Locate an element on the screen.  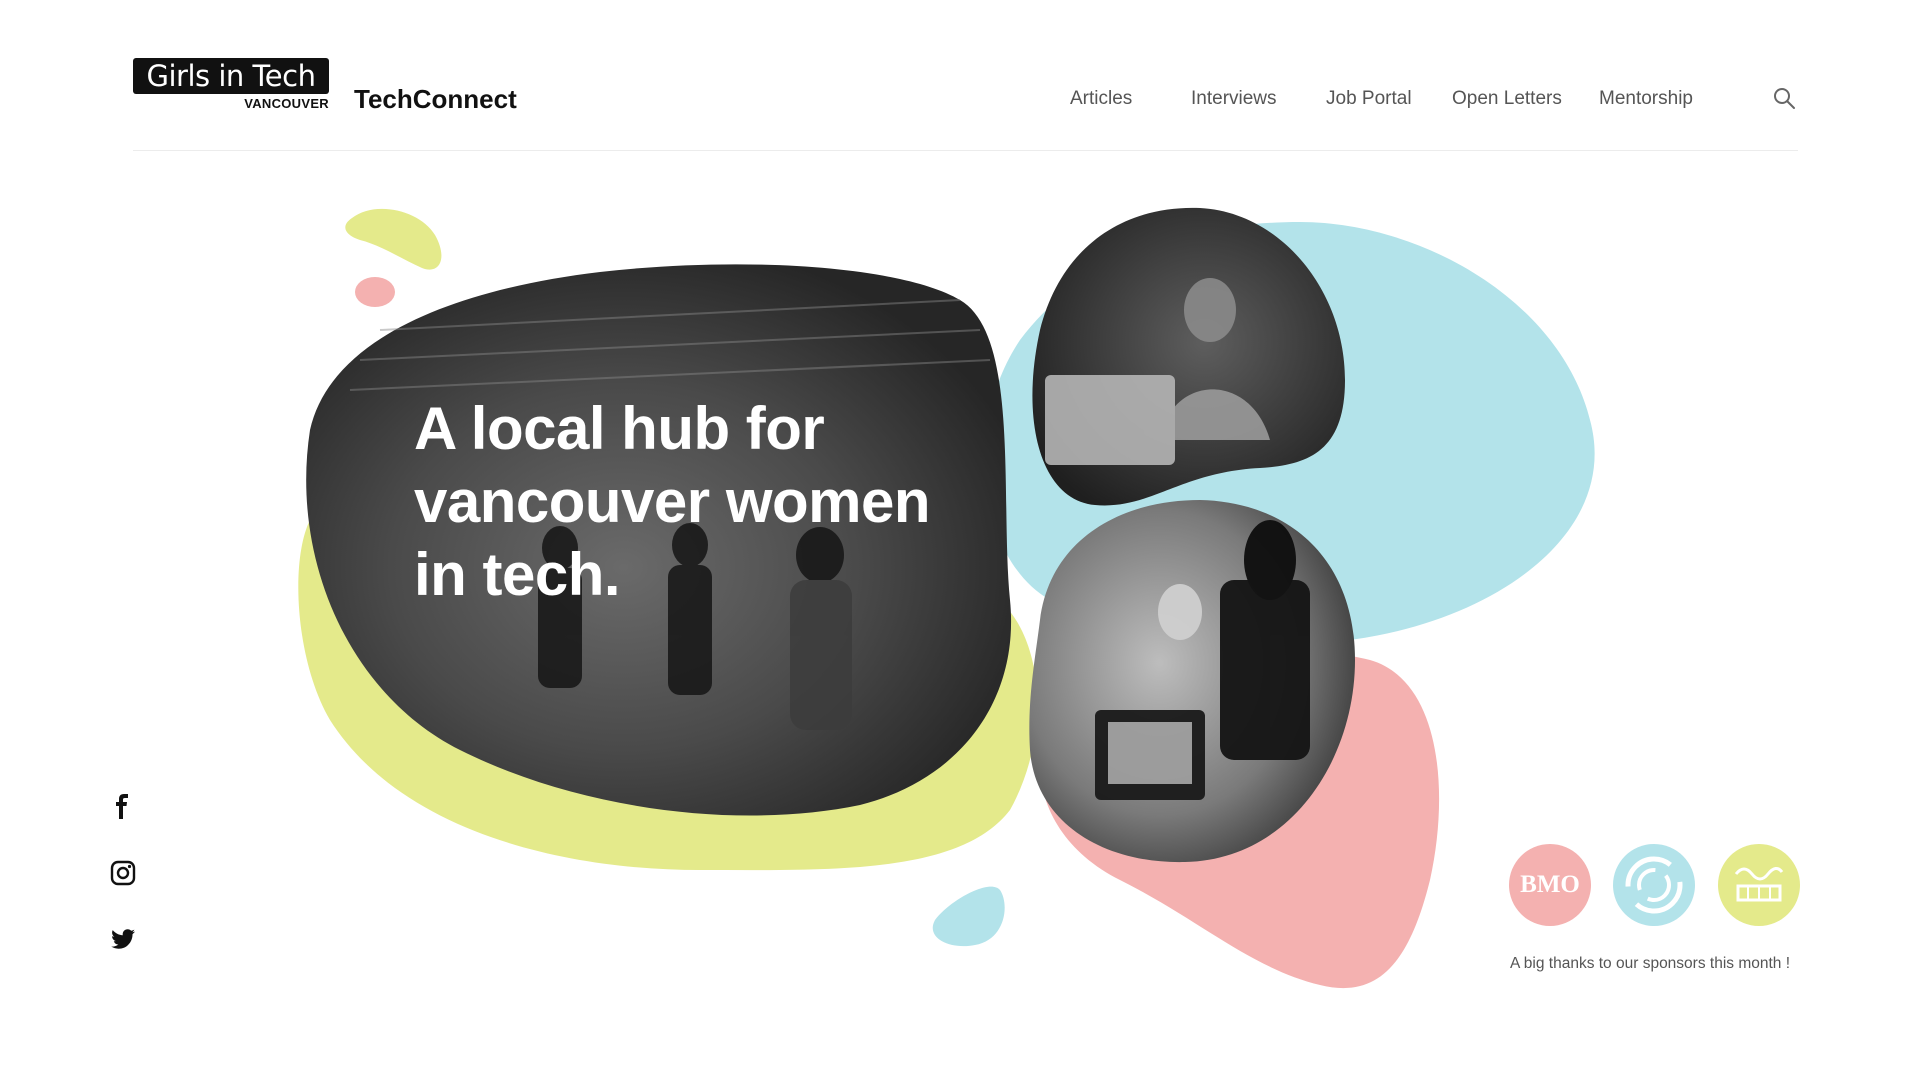
sponsor-3-logo is located at coordinates (1759, 885).